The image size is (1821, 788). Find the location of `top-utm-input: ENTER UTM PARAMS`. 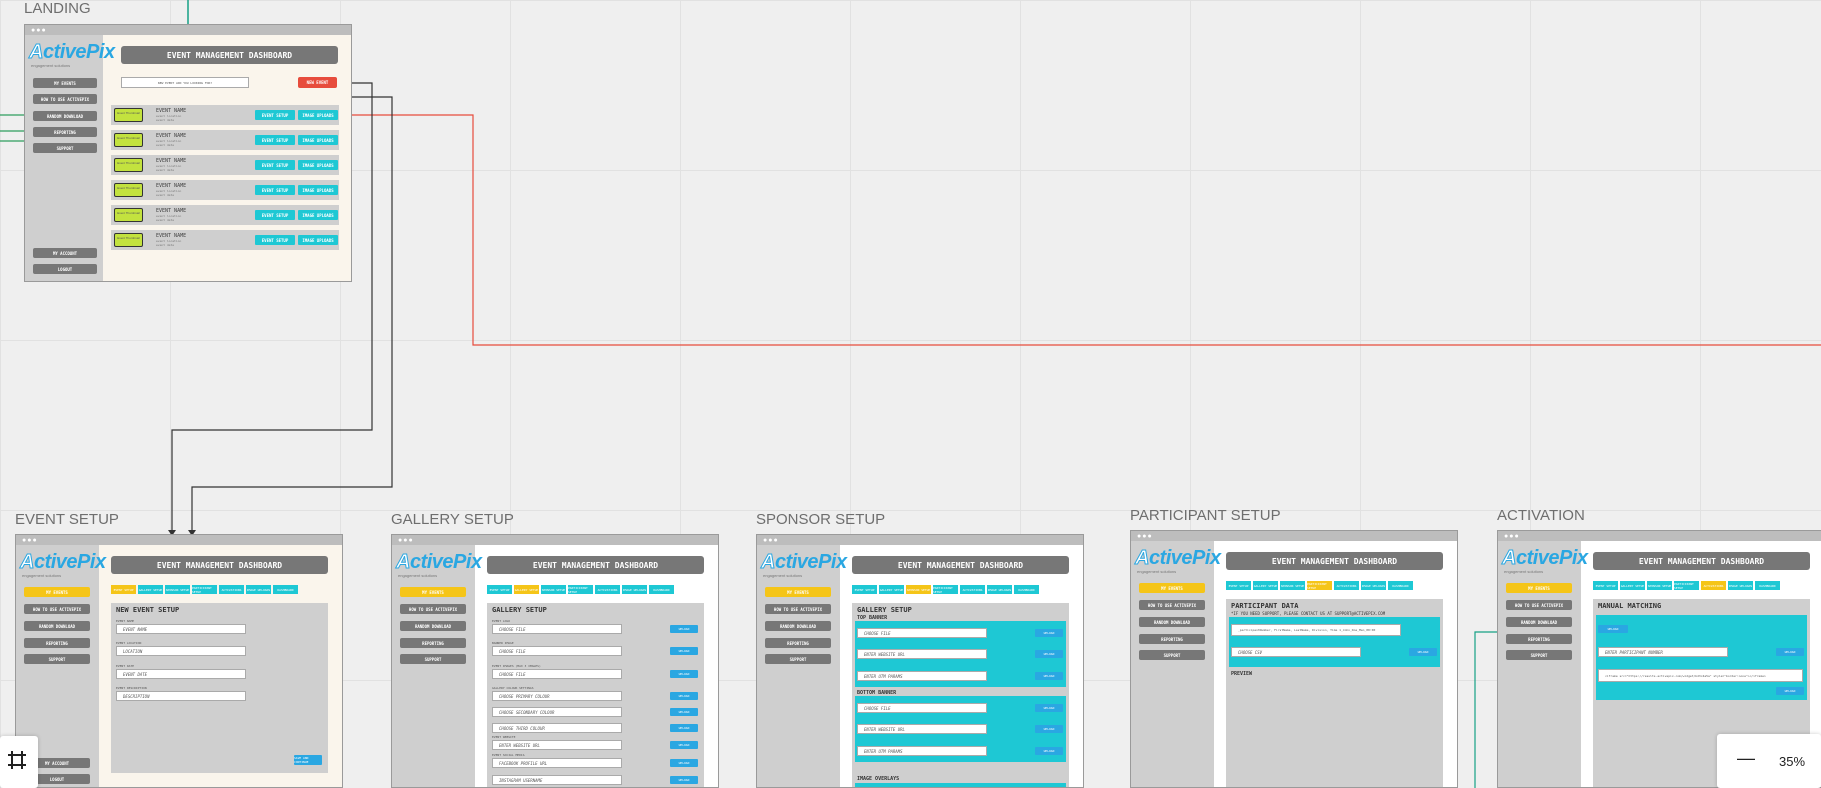

top-utm-input: ENTER UTM PARAMS is located at coordinates (922, 676).